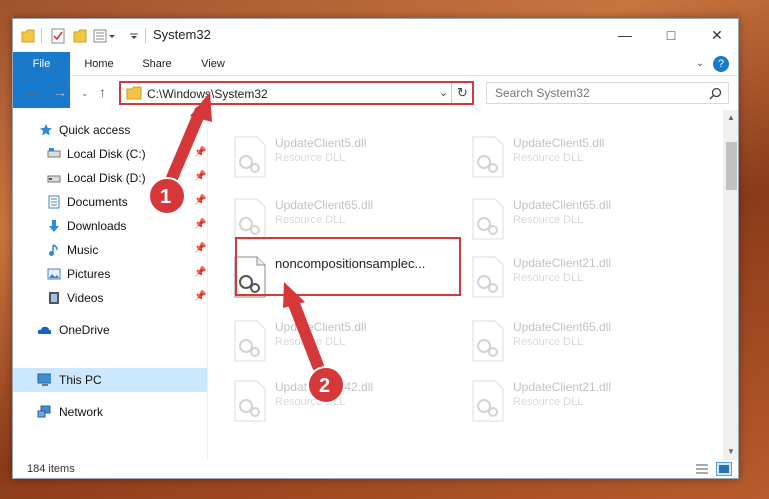 The image size is (769, 499). Describe the element at coordinates (89, 274) in the screenshot. I see `sidebar-item-label: Pictures` at that location.